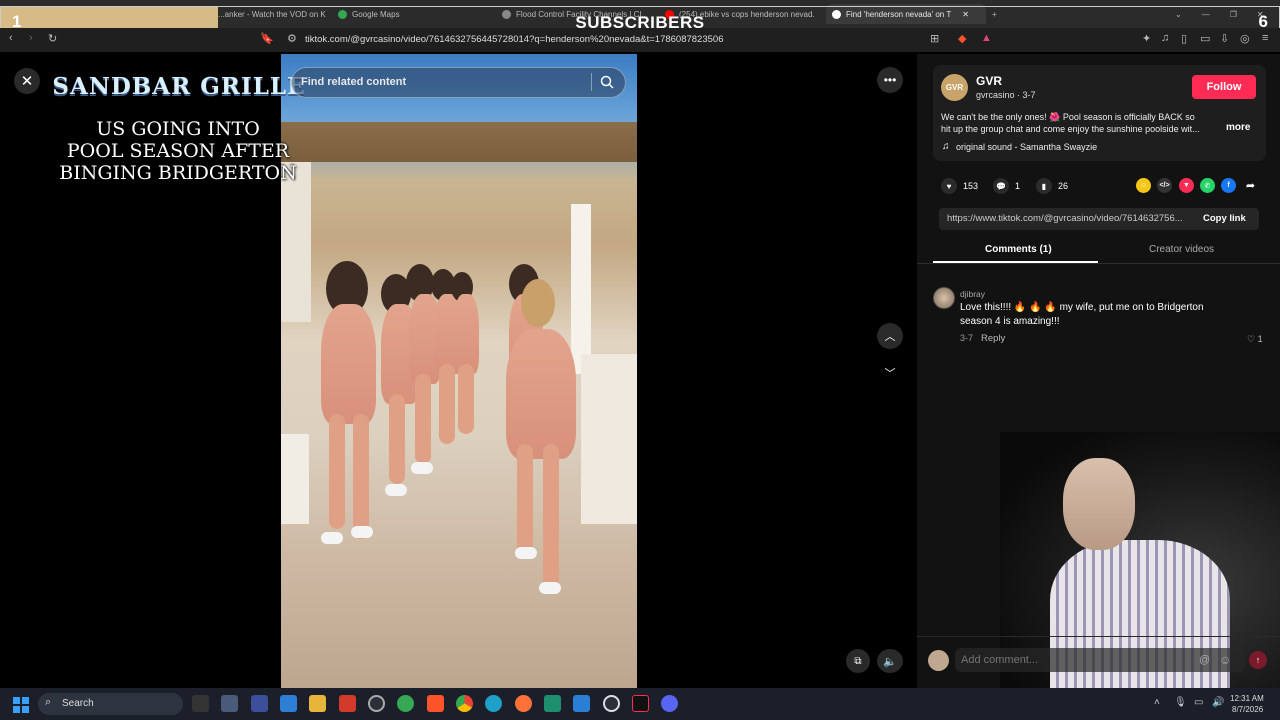  Describe the element at coordinates (640, 703) in the screenshot. I see `tiktok-icon` at that location.